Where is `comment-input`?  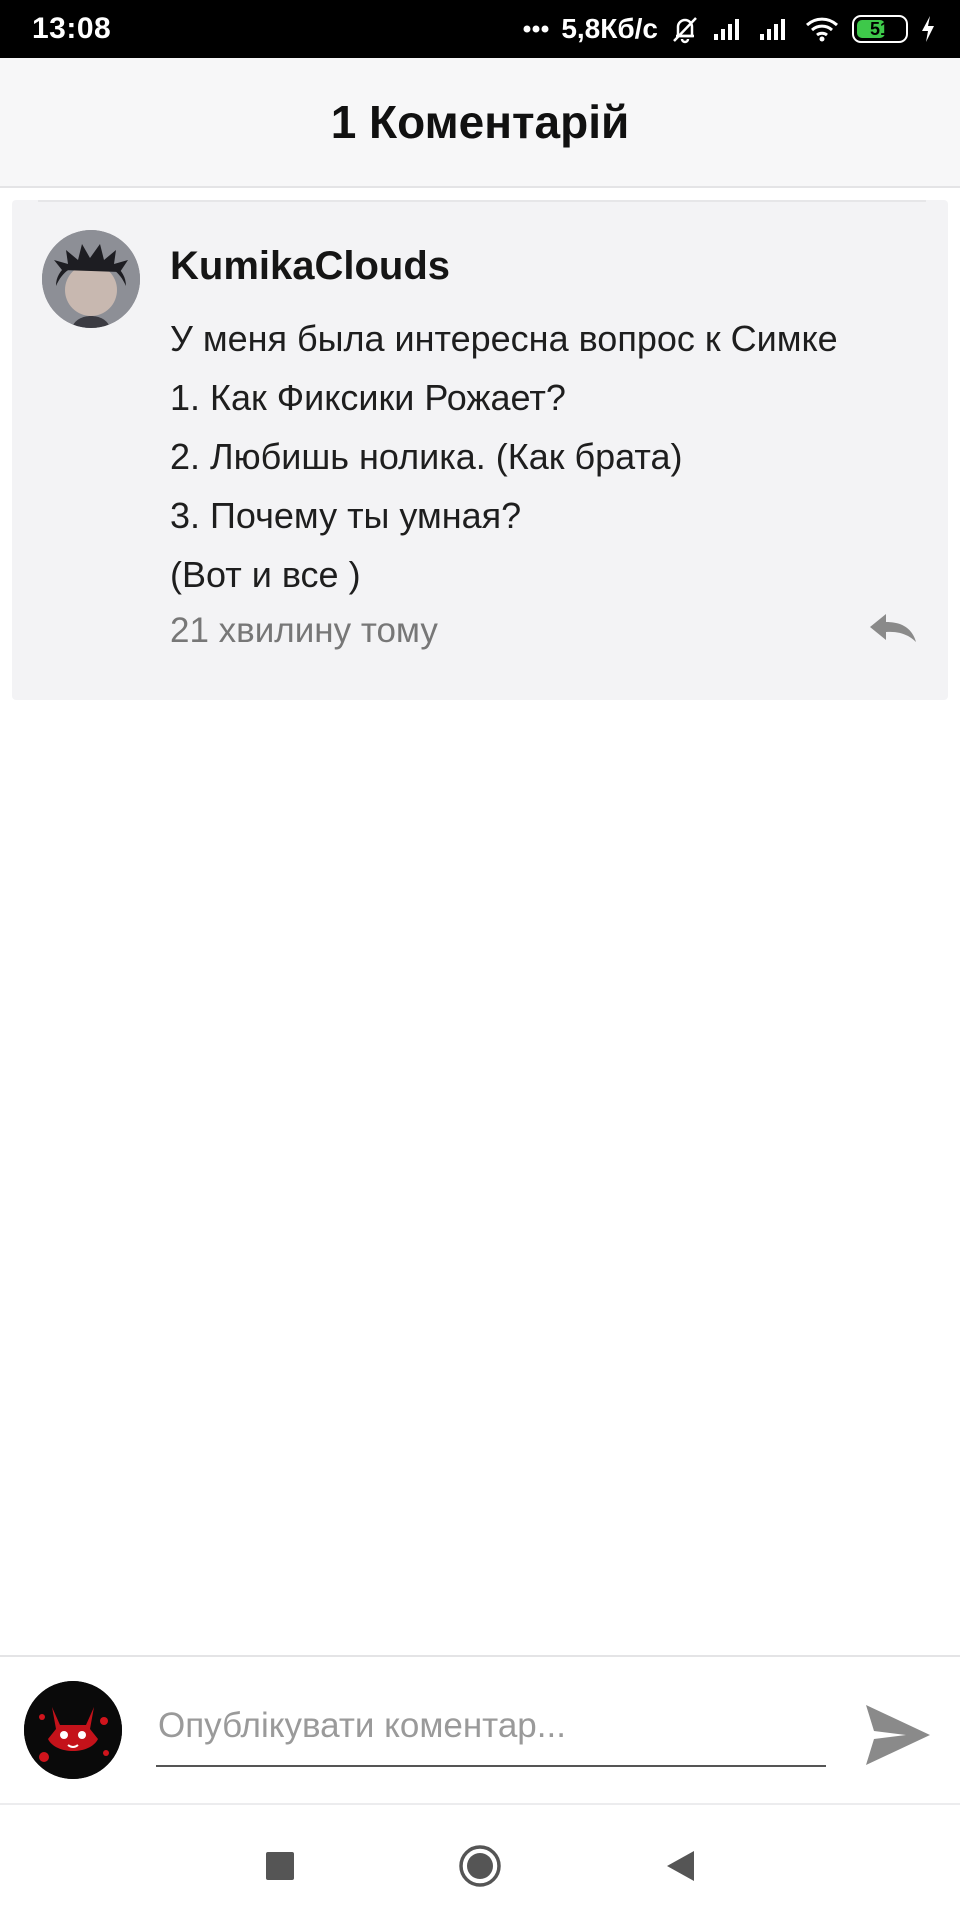
comment-input is located at coordinates (491, 1727).